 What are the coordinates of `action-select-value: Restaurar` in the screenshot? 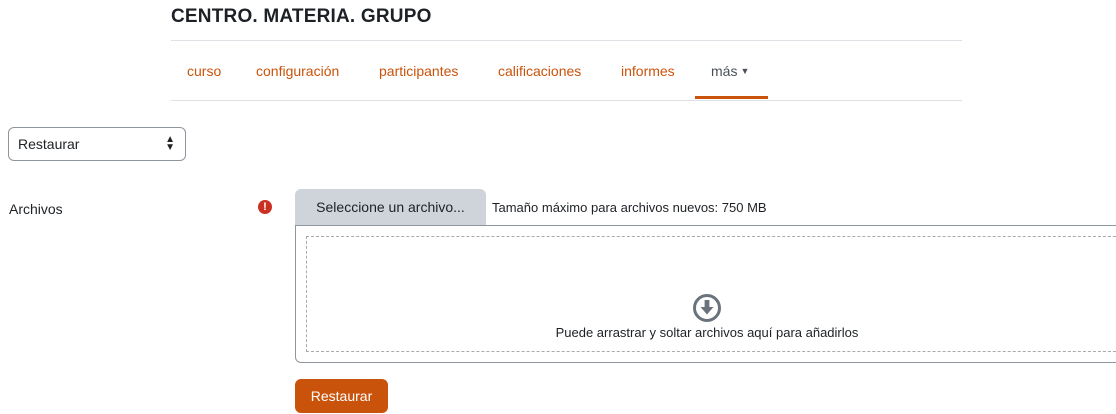 It's located at (49, 144).